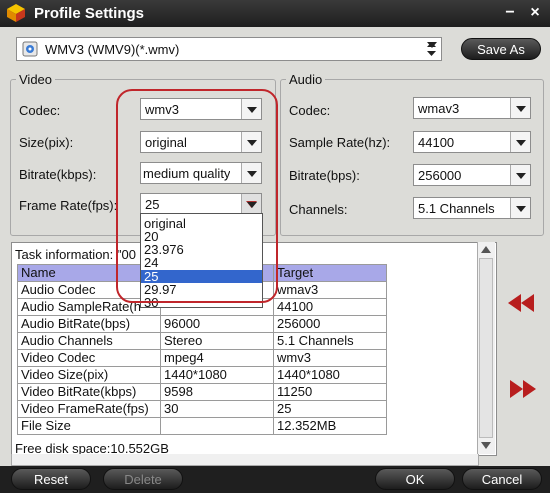 The image size is (550, 493). What do you see at coordinates (162, 109) in the screenshot?
I see `video-codec-value: wmv3` at bounding box center [162, 109].